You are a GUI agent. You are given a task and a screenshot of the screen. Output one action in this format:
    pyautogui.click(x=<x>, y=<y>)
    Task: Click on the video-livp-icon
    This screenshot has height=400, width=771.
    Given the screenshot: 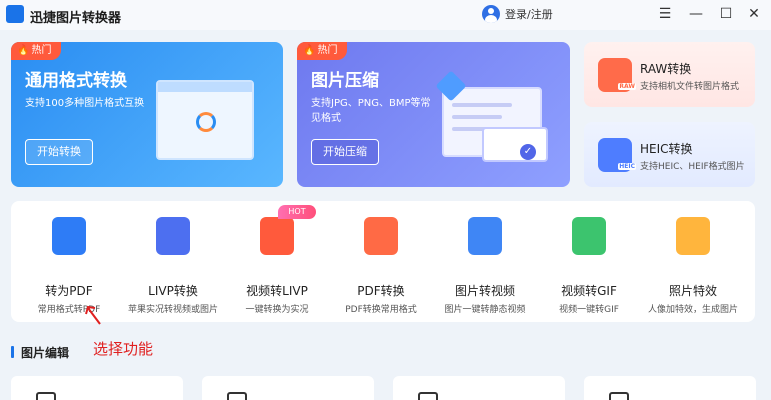 What is the action you would take?
    pyautogui.click(x=277, y=236)
    